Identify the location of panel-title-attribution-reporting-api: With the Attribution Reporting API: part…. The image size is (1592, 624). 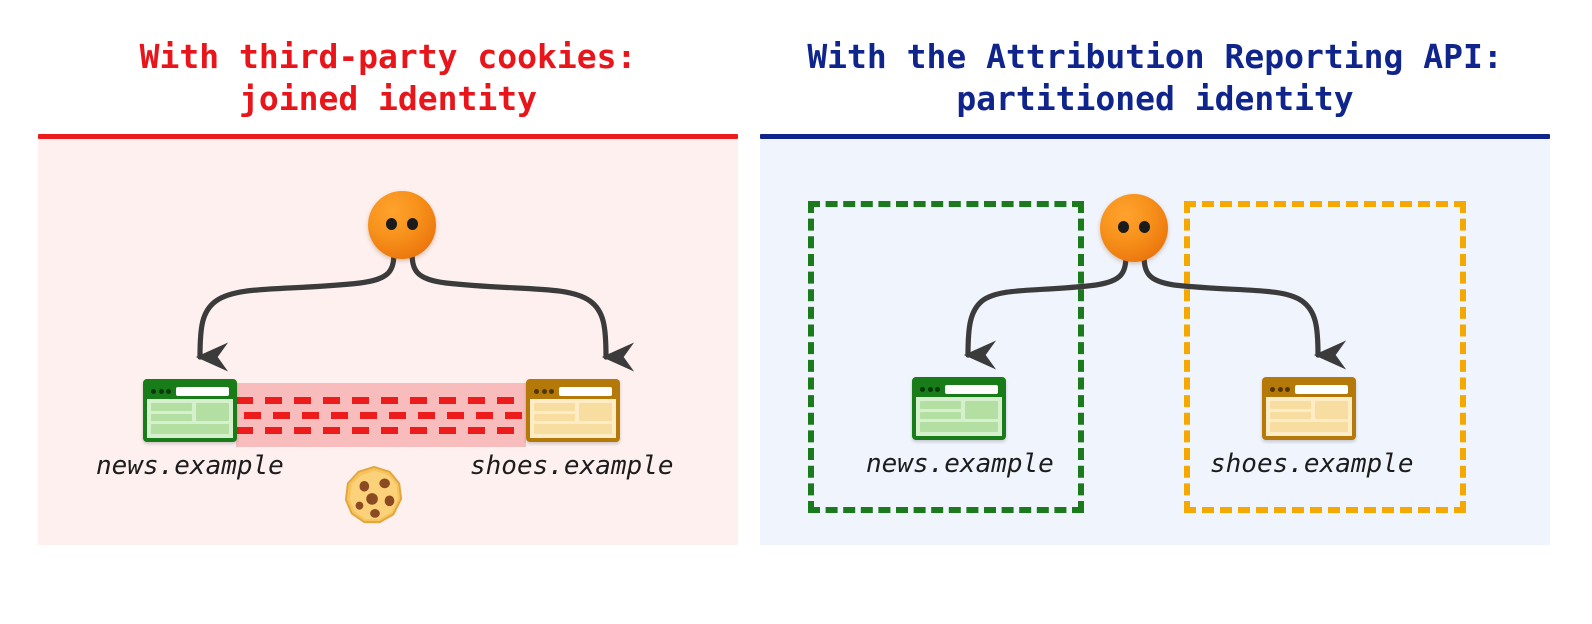
(1155, 78).